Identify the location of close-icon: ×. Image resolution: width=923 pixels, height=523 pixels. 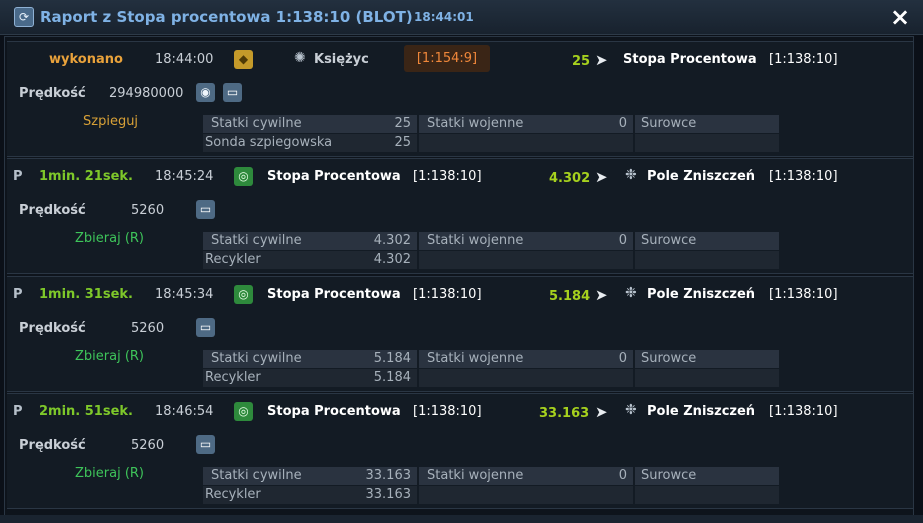
(900, 17).